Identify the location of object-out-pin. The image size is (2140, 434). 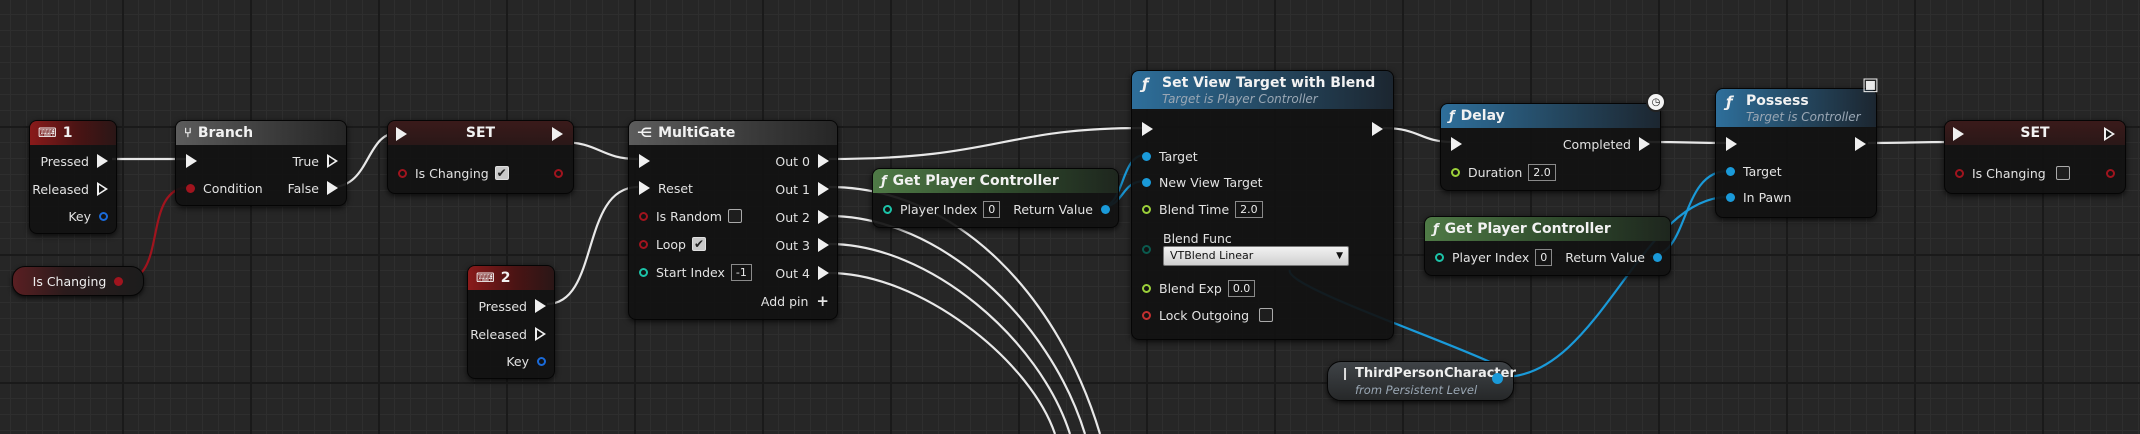
(1497, 378).